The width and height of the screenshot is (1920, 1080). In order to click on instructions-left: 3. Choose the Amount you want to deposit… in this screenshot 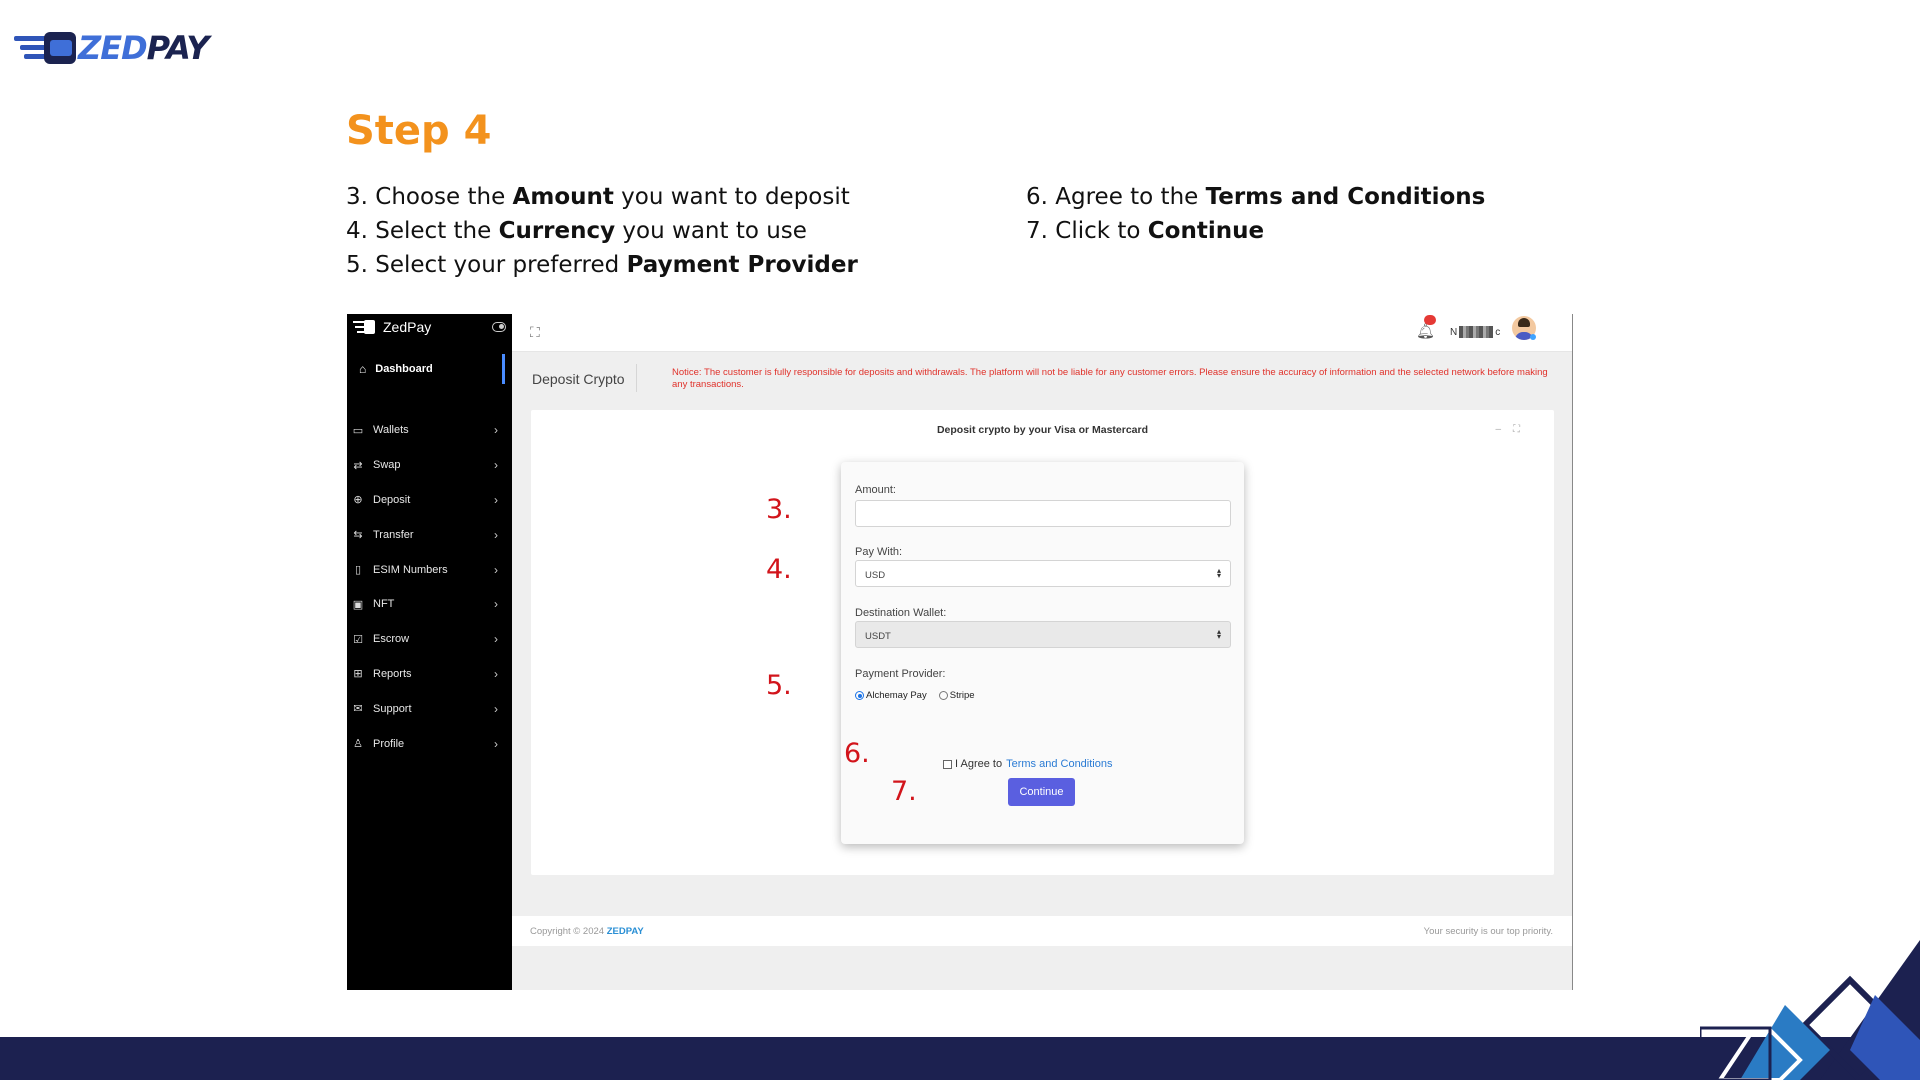, I will do `click(602, 231)`.